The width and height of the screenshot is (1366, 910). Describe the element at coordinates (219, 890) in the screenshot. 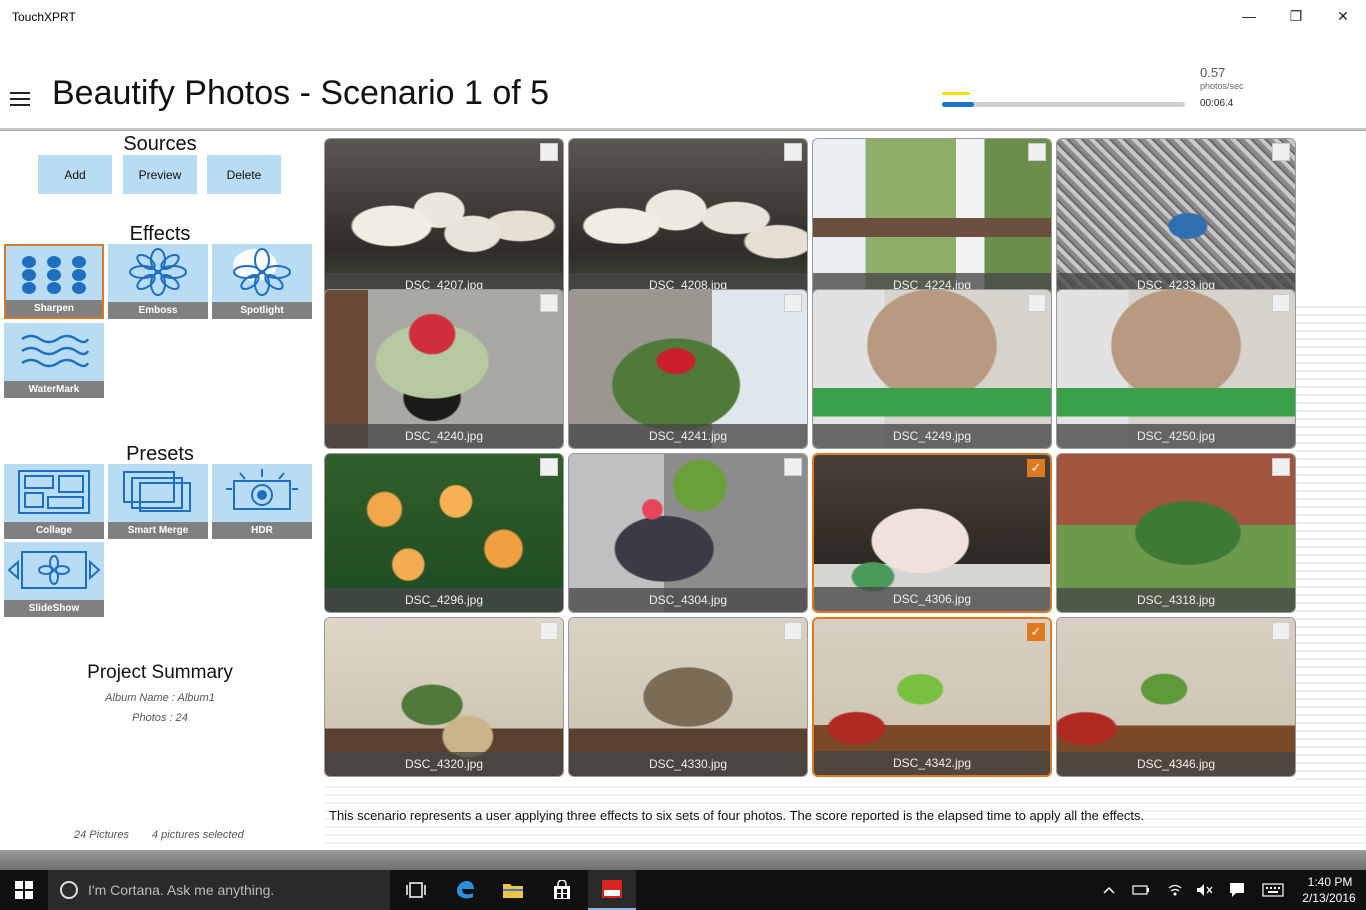

I see `cortana-search-box: I'm Cortana. Ask me anything.` at that location.